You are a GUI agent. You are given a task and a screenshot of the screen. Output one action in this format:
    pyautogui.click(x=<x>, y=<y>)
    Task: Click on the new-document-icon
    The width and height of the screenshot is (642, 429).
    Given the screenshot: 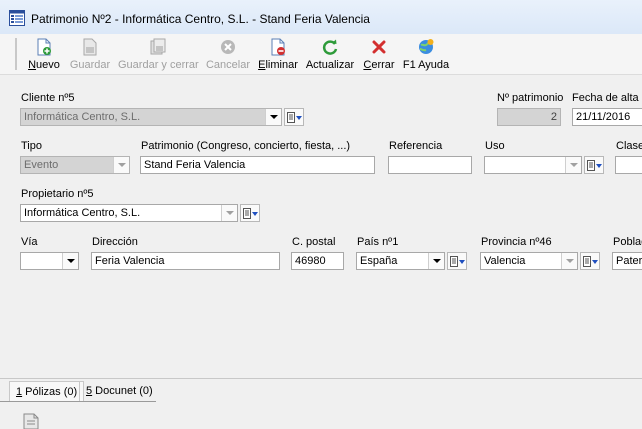 What is the action you would take?
    pyautogui.click(x=44, y=47)
    